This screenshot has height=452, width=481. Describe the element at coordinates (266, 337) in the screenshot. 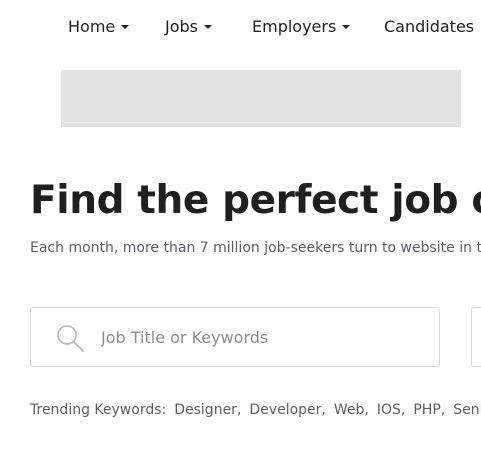

I see `search-input` at that location.